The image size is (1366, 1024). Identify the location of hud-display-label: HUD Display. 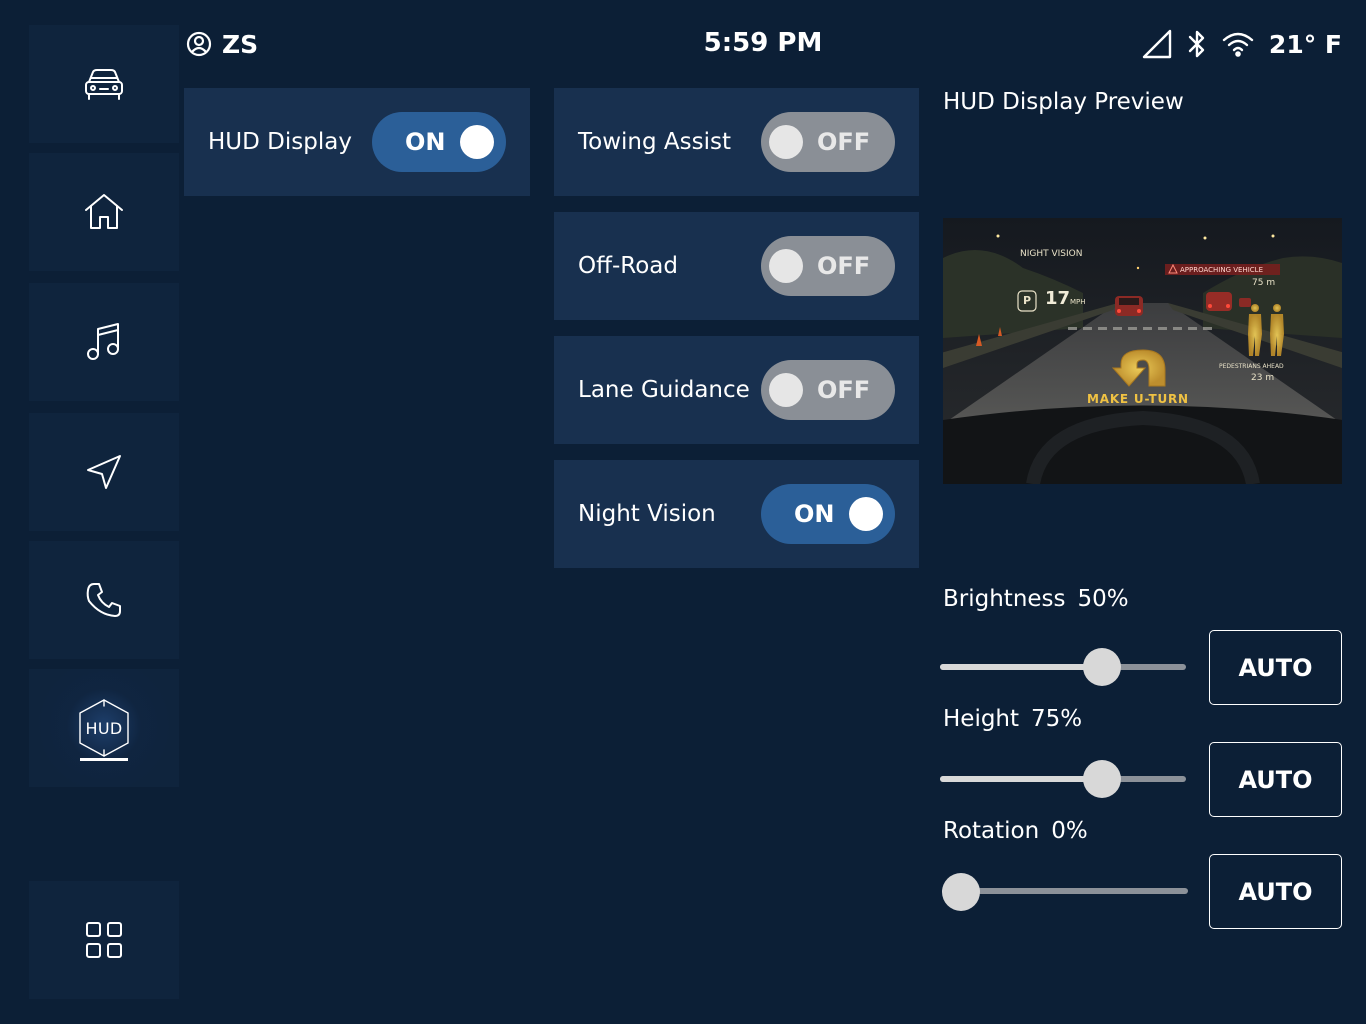
(280, 142).